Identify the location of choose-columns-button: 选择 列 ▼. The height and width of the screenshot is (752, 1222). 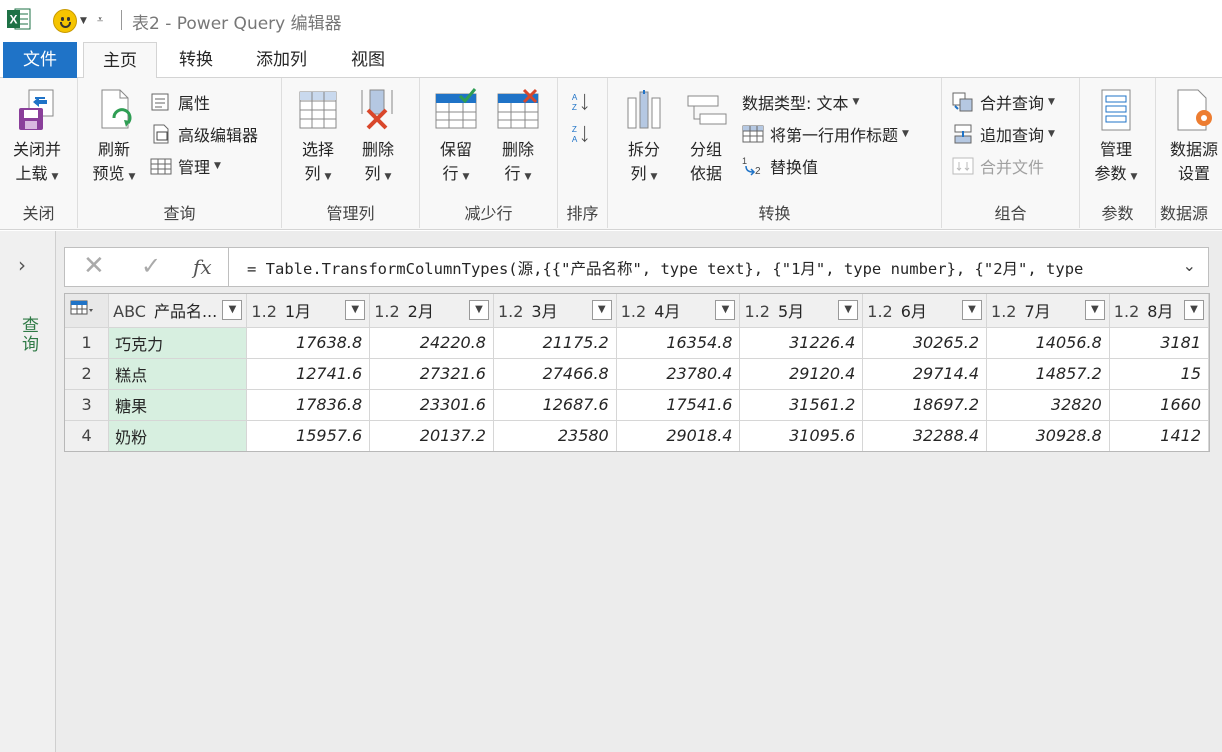
(318, 138).